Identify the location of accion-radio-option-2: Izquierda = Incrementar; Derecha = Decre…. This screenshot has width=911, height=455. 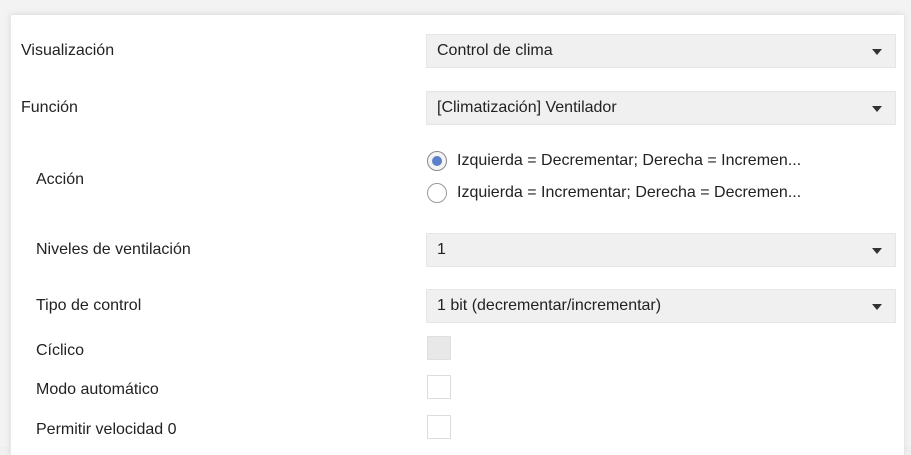
(661, 194).